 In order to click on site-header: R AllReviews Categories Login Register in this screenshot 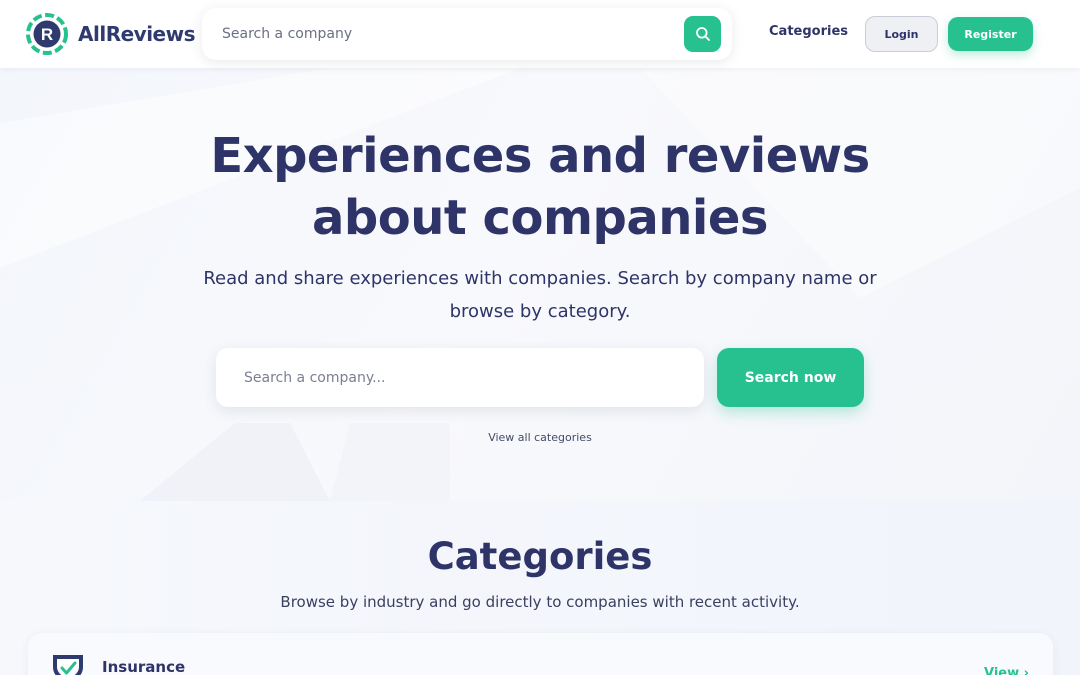, I will do `click(540, 34)`.